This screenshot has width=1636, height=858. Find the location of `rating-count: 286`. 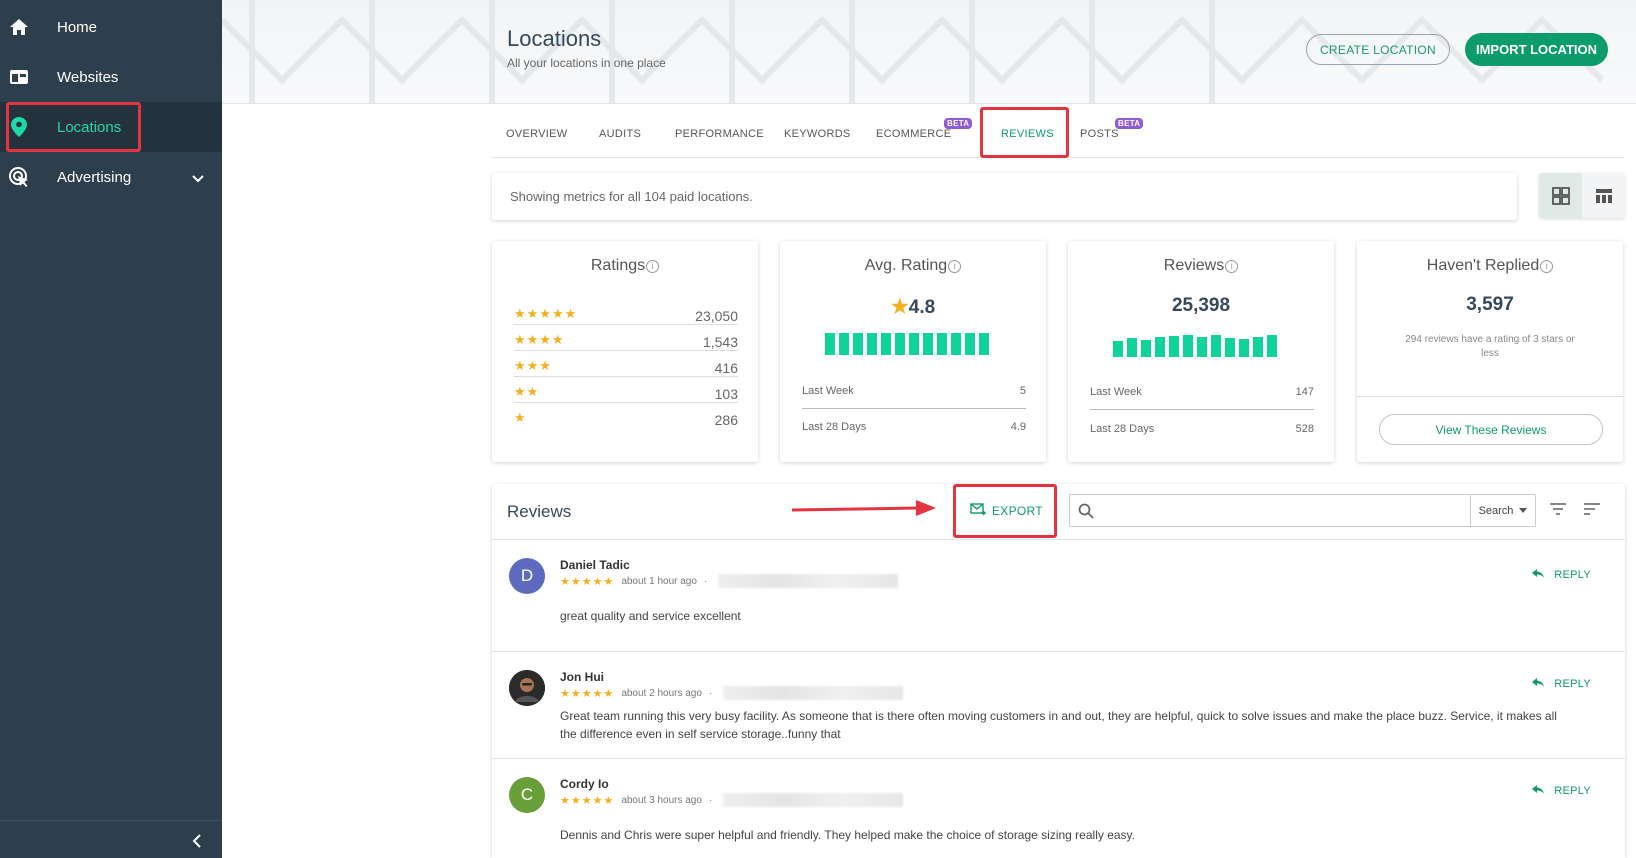

rating-count: 286 is located at coordinates (726, 420).